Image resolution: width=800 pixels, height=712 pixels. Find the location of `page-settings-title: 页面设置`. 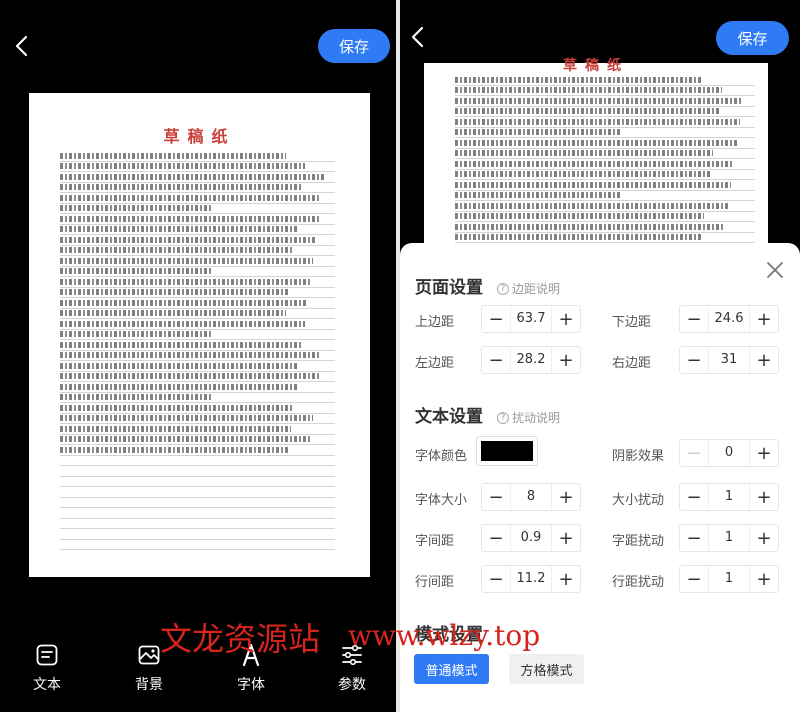

page-settings-title: 页面设置 is located at coordinates (449, 288).